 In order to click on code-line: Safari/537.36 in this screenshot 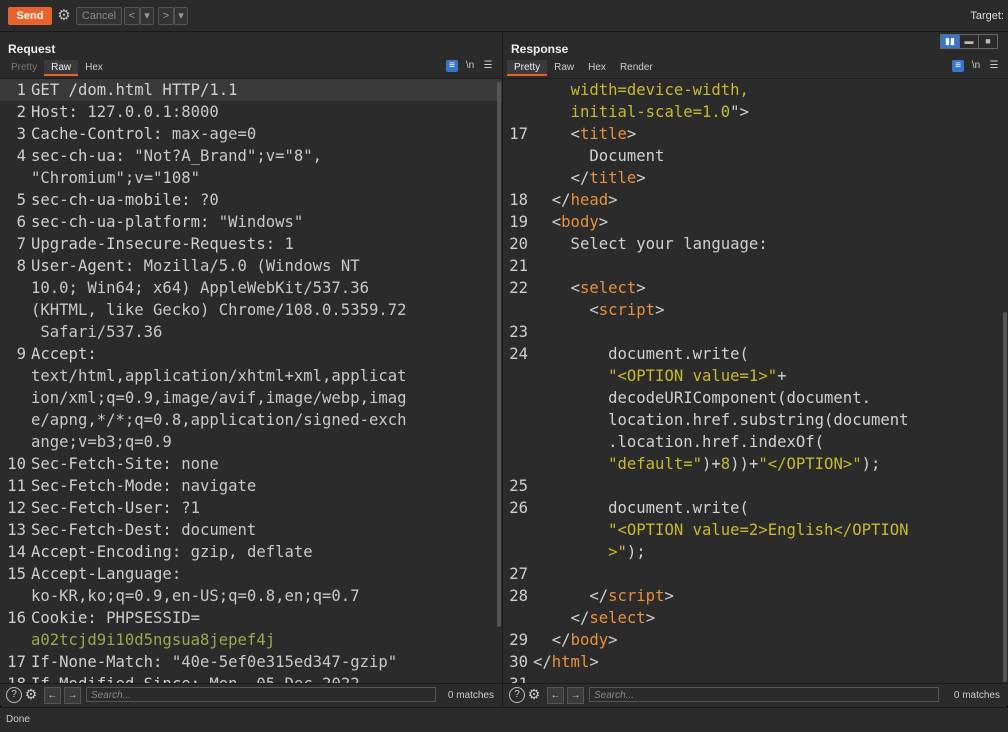, I will do `click(251, 332)`.